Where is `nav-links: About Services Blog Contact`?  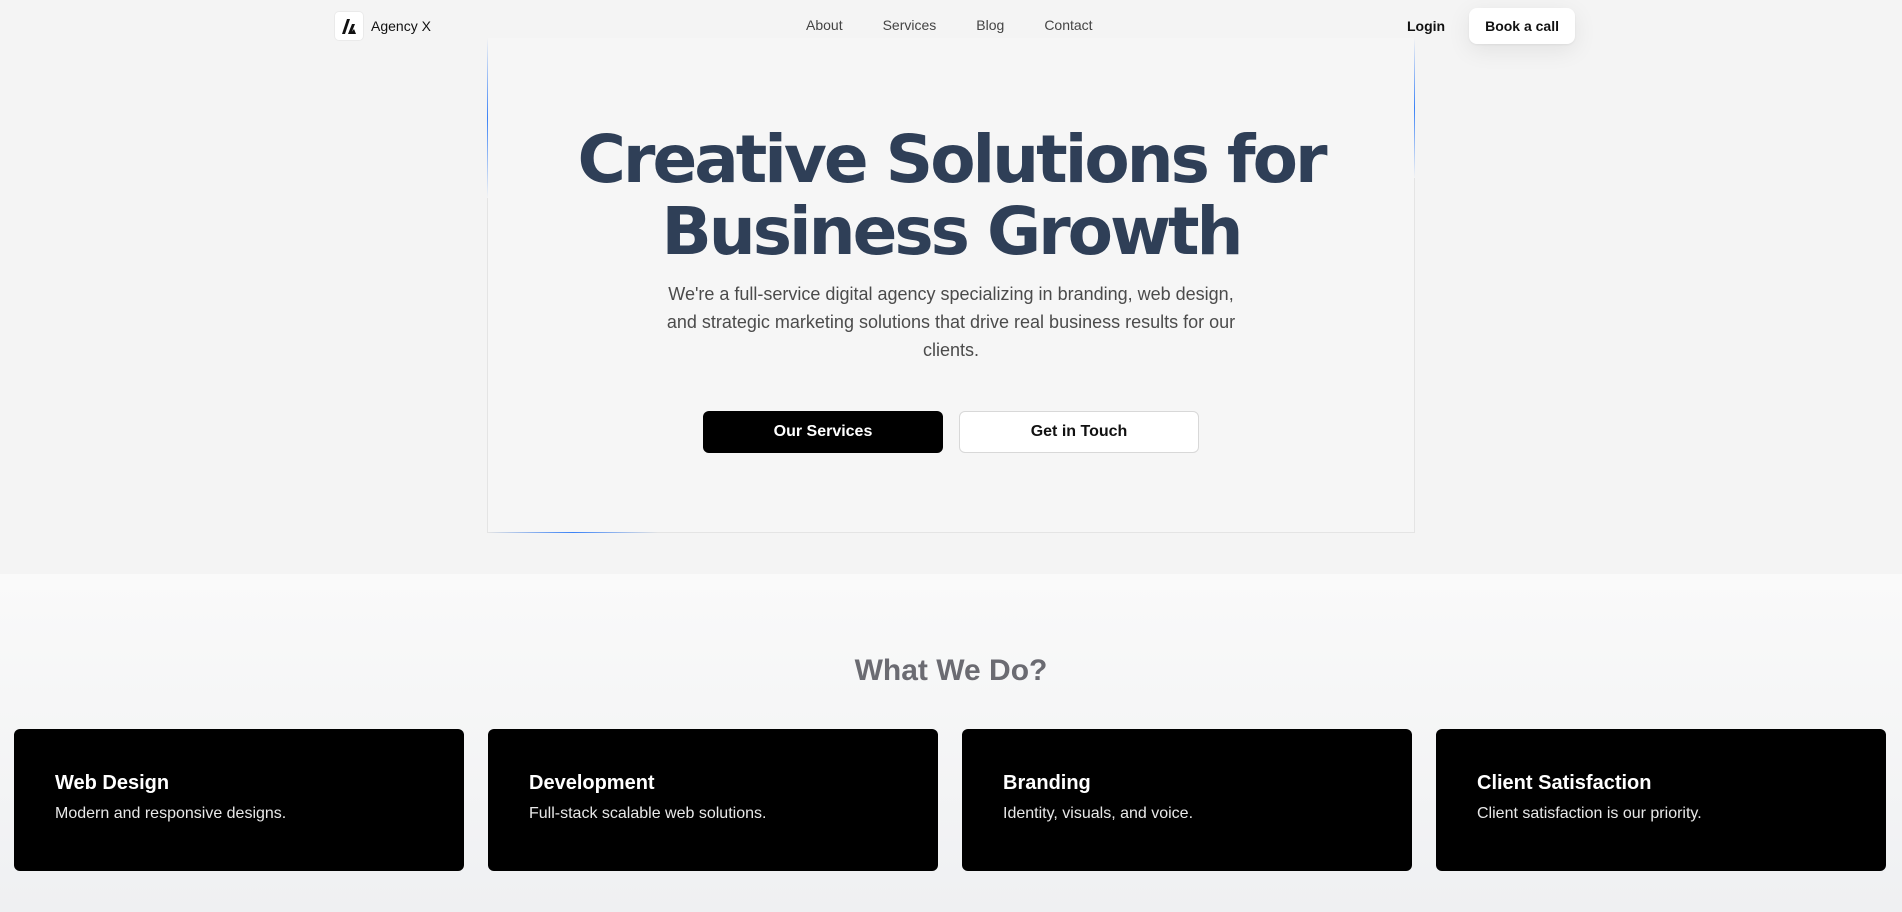 nav-links: About Services Blog Contact is located at coordinates (949, 25).